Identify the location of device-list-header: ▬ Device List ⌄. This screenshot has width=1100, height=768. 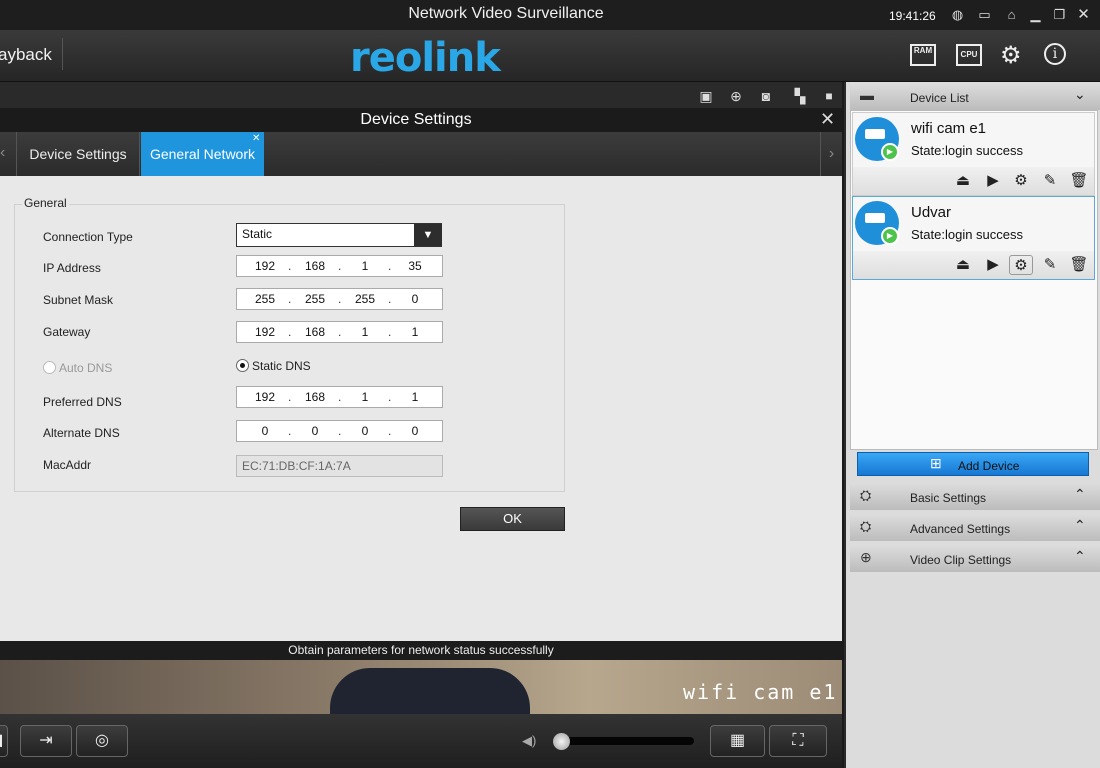
(975, 96).